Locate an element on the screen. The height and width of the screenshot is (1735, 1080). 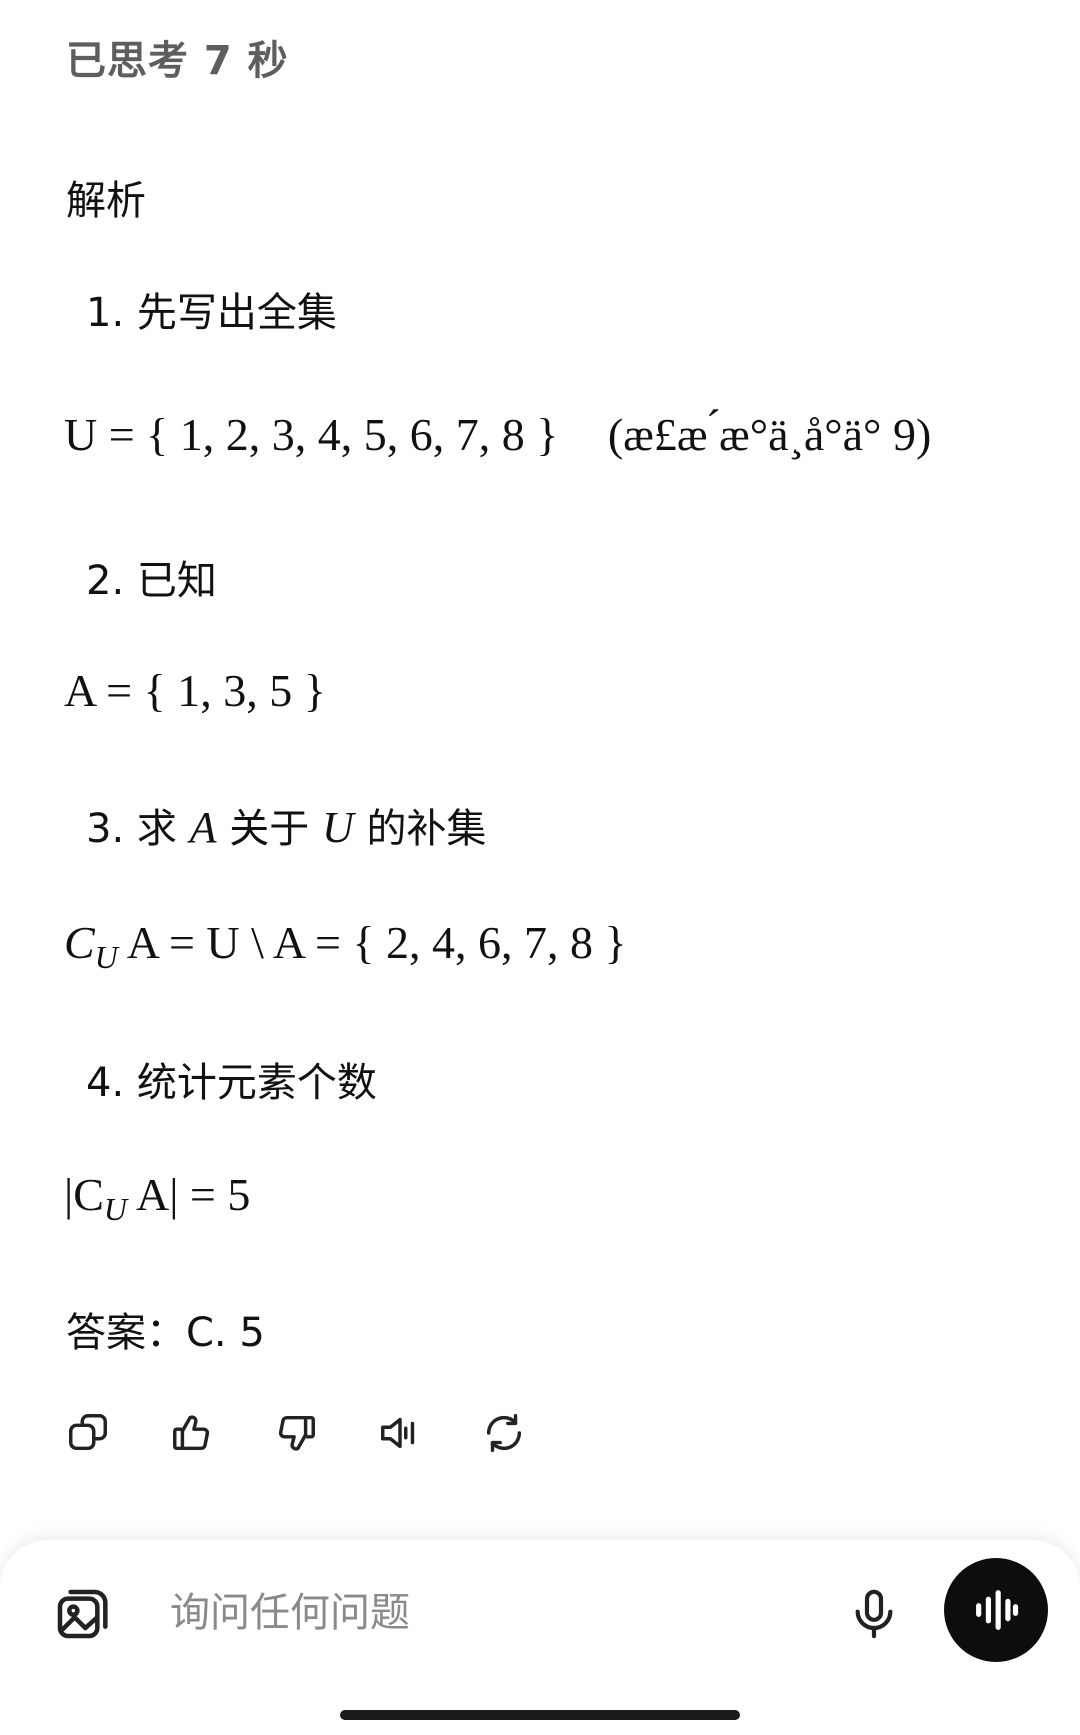
read-aloud-icon is located at coordinates (398, 1433).